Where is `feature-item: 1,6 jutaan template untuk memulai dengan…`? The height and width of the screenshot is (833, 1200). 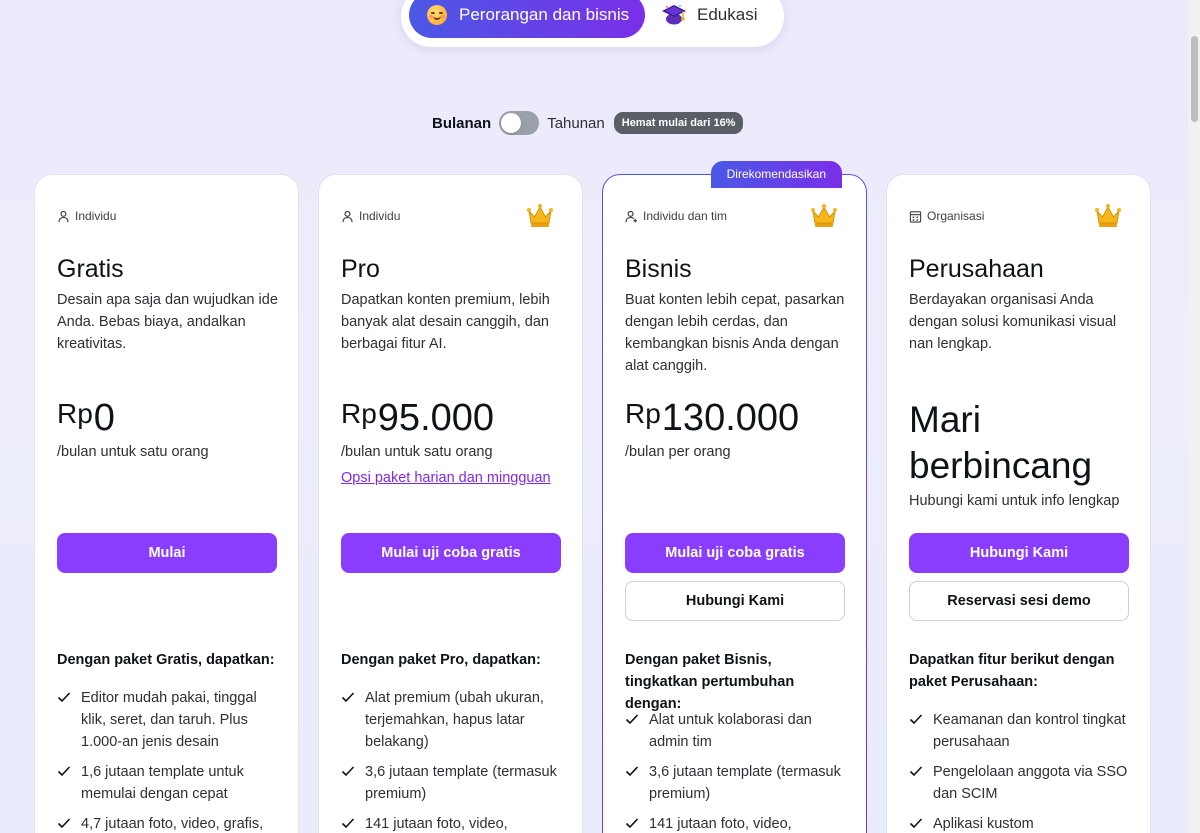 feature-item: 1,6 jutaan template untuk memulai dengan… is located at coordinates (168, 783).